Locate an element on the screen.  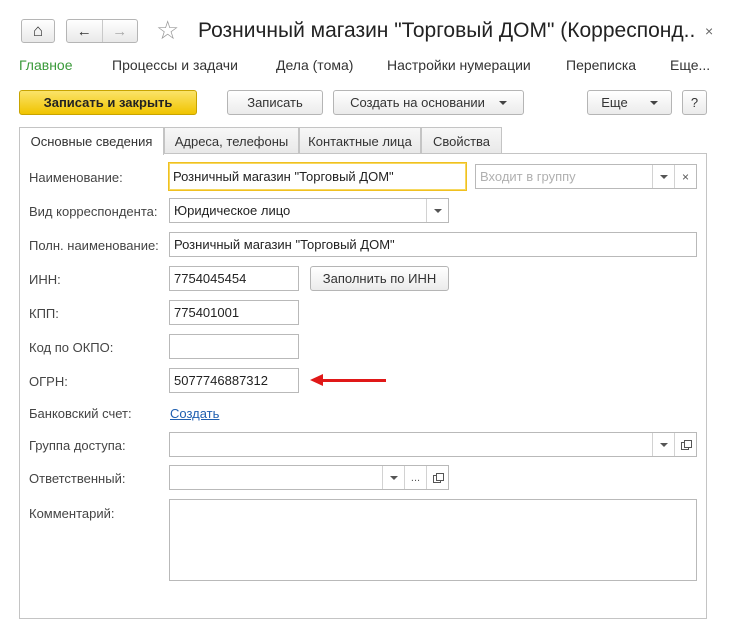
ogrn-input: 5077746887312 is located at coordinates (234, 380).